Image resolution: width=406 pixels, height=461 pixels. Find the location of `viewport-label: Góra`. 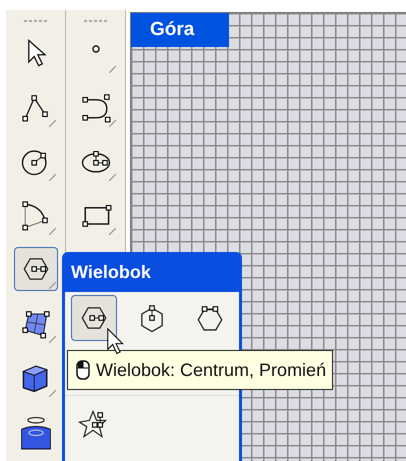

viewport-label: Góra is located at coordinates (180, 30).